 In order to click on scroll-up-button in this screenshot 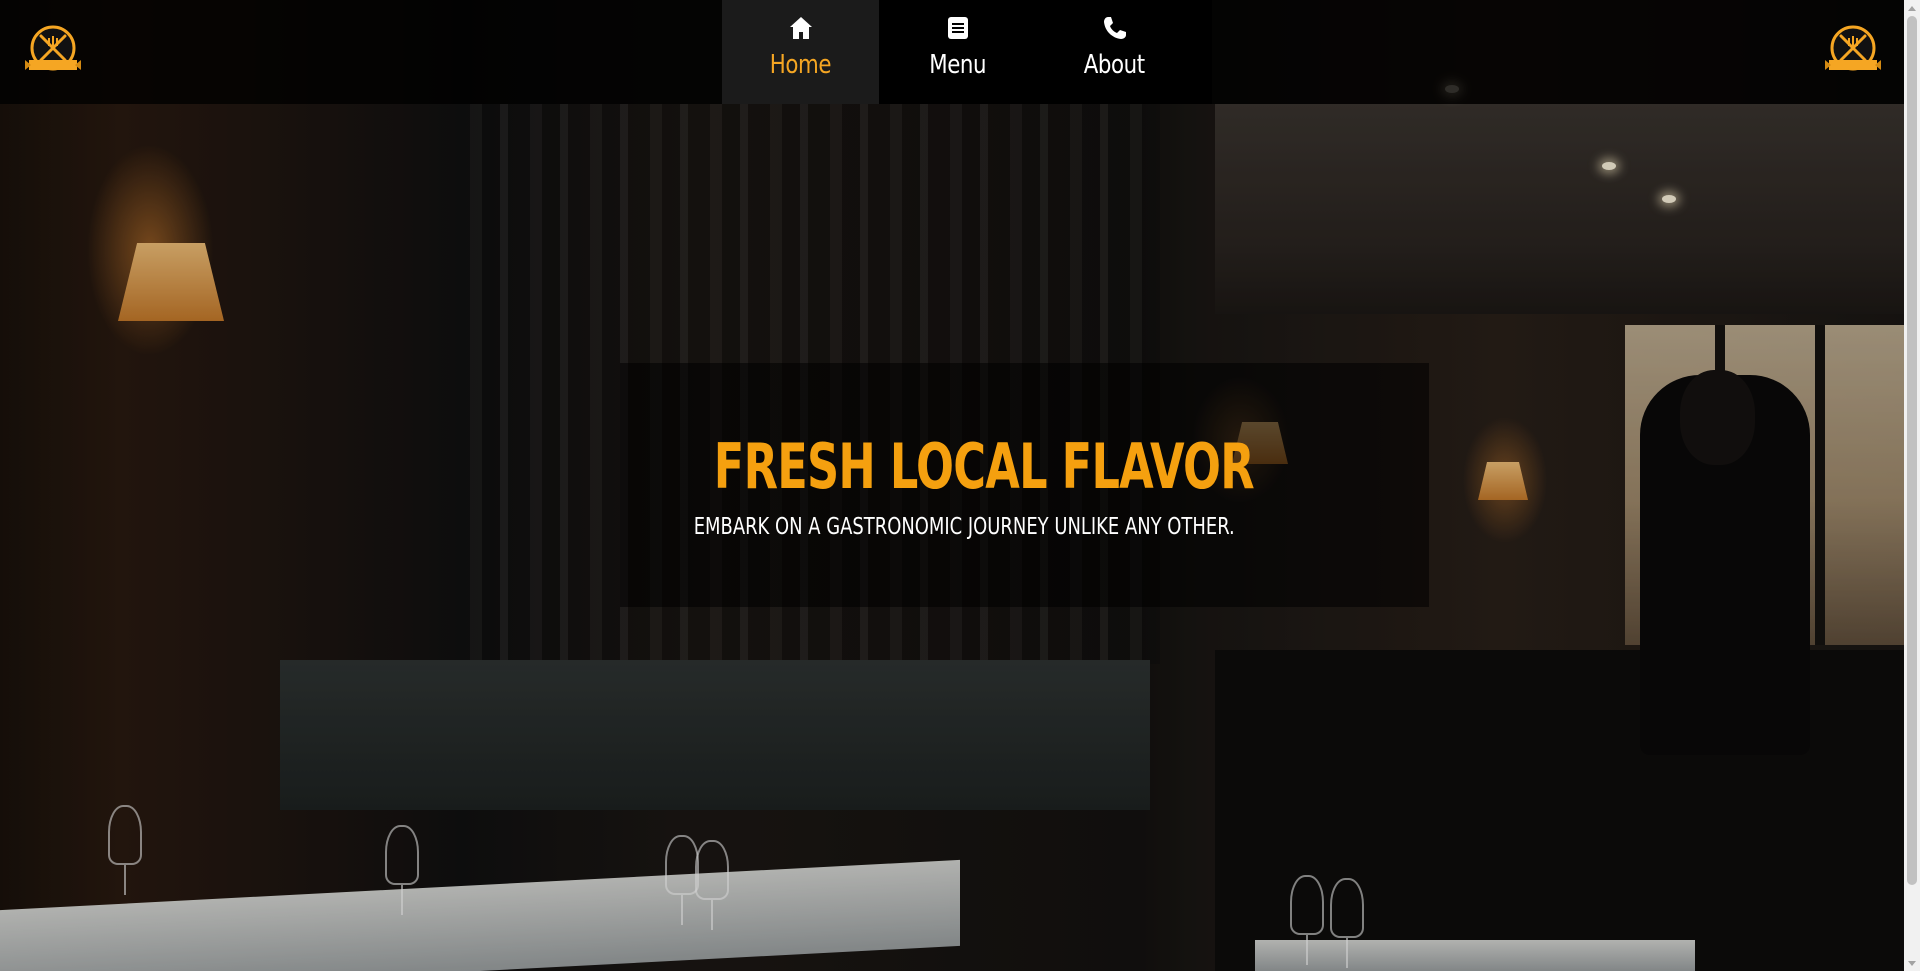, I will do `click(1912, 8)`.